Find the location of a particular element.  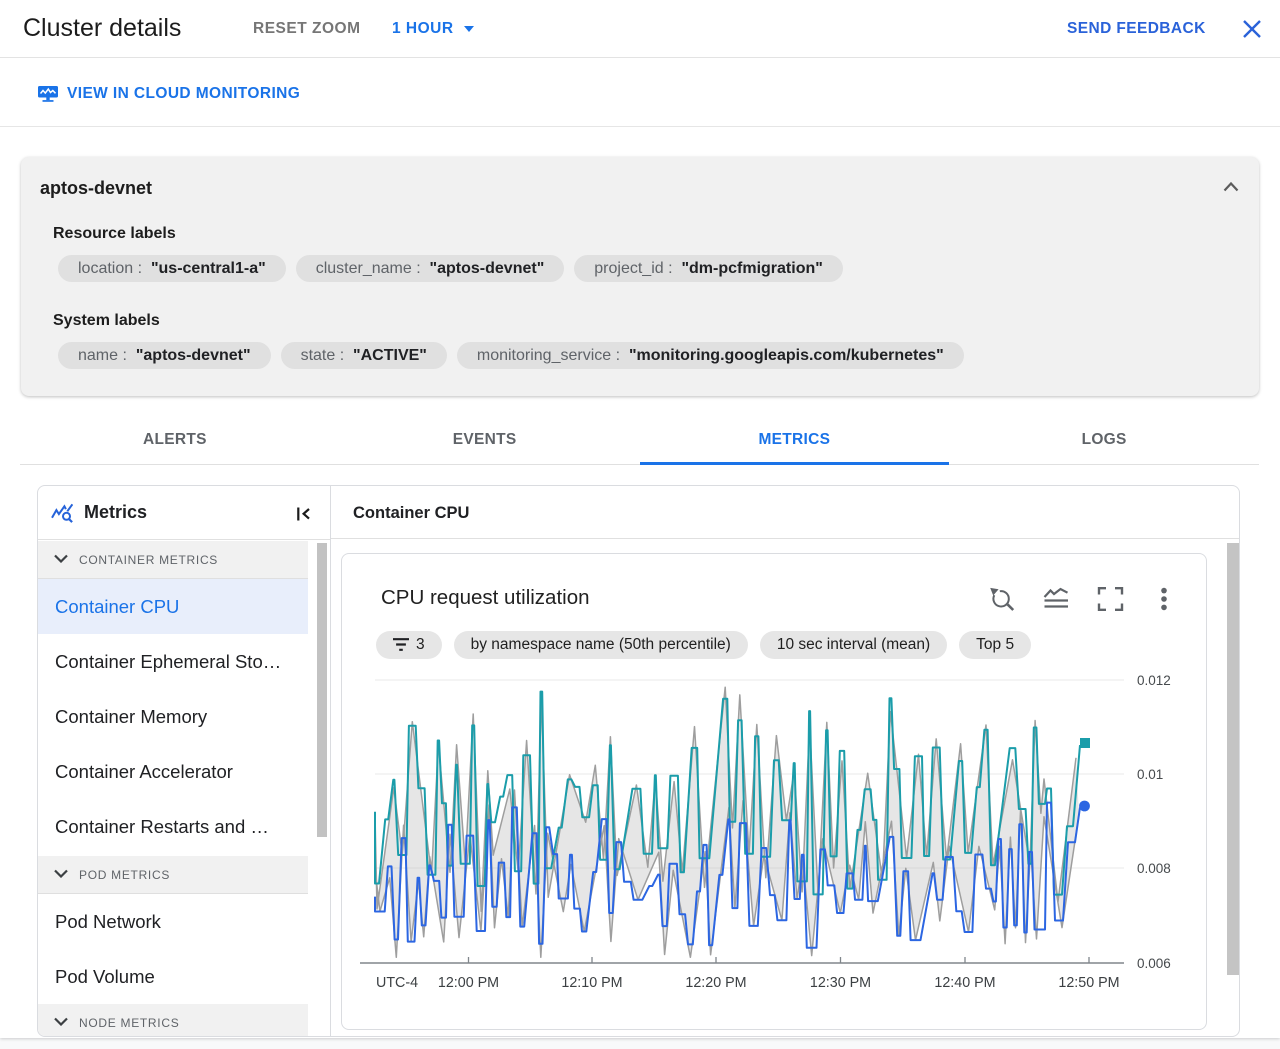

svg-text: 0.008 is located at coordinates (1154, 868).